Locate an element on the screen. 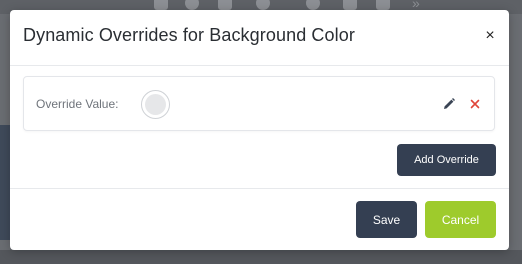  pencil-icon is located at coordinates (449, 103).